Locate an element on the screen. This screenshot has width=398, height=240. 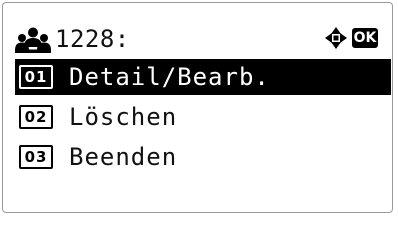
screen-header: 1228: is located at coordinates (72, 39).